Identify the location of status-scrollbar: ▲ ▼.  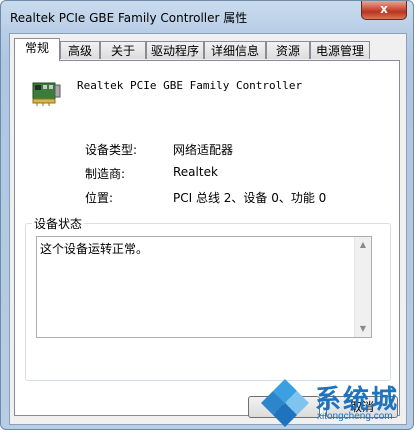
(362, 287).